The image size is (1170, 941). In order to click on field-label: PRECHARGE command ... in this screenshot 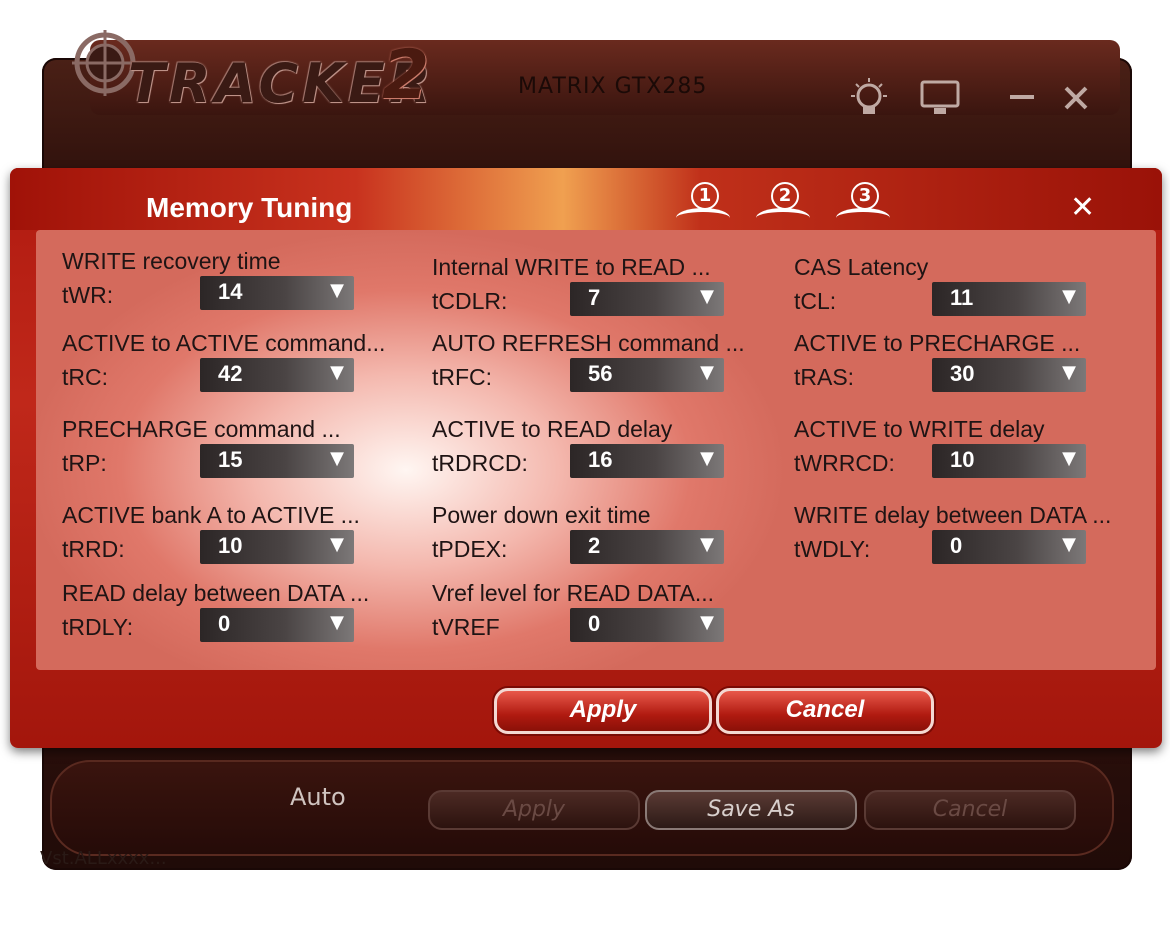, I will do `click(201, 429)`.